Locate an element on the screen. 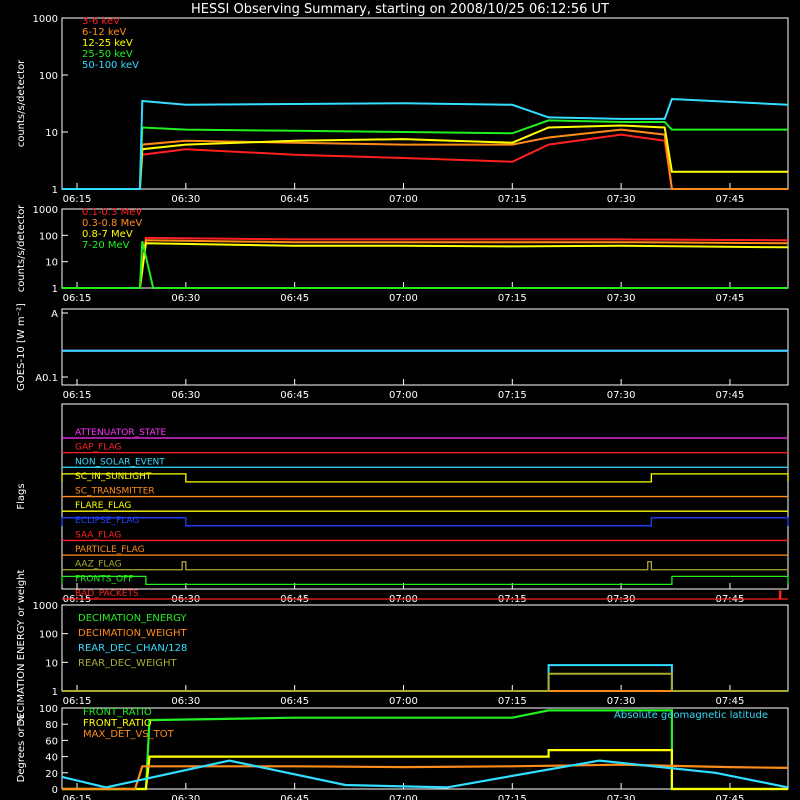  flag-label: GAP_FLAG is located at coordinates (98, 448).